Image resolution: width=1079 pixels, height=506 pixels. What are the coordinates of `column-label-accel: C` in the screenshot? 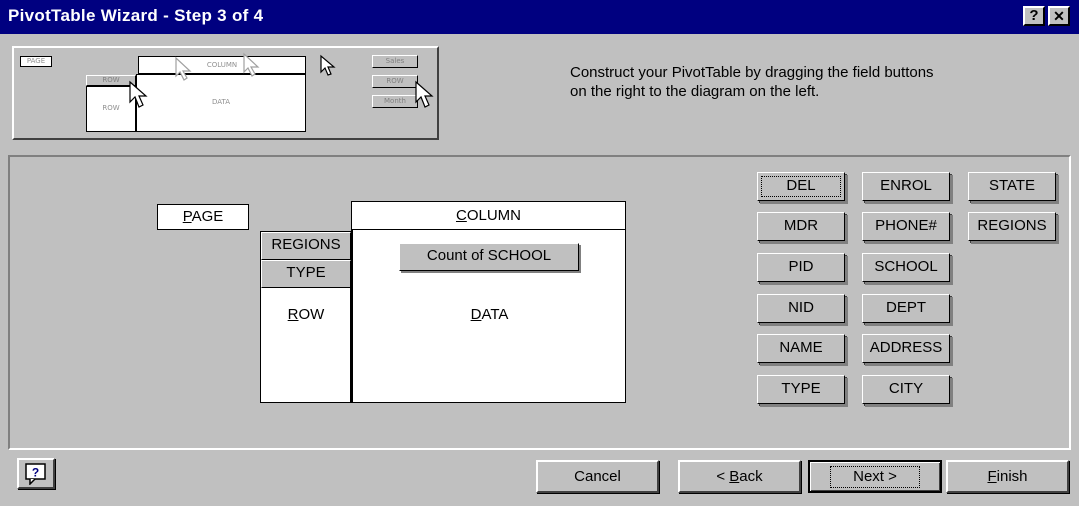 It's located at (461, 215).